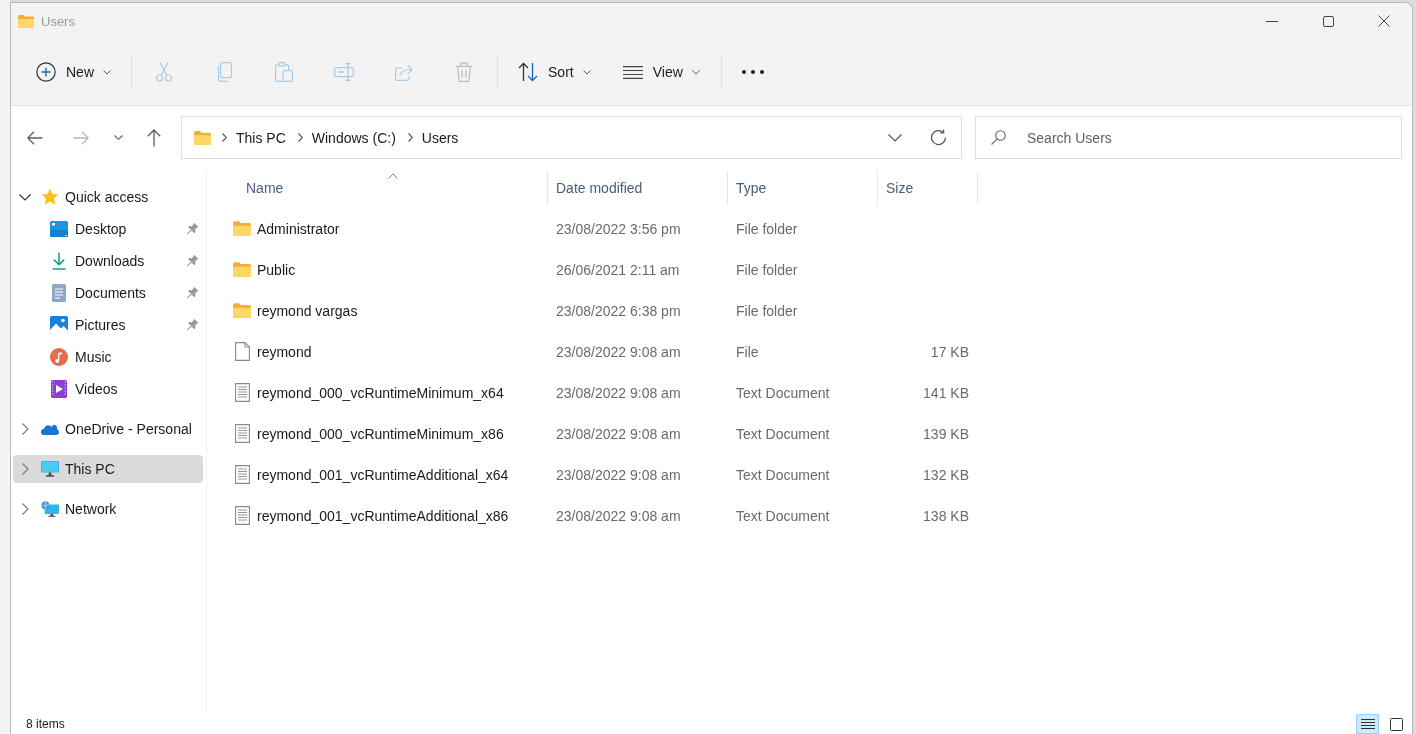 The image size is (1416, 734). I want to click on column-header: Name, so click(390, 188).